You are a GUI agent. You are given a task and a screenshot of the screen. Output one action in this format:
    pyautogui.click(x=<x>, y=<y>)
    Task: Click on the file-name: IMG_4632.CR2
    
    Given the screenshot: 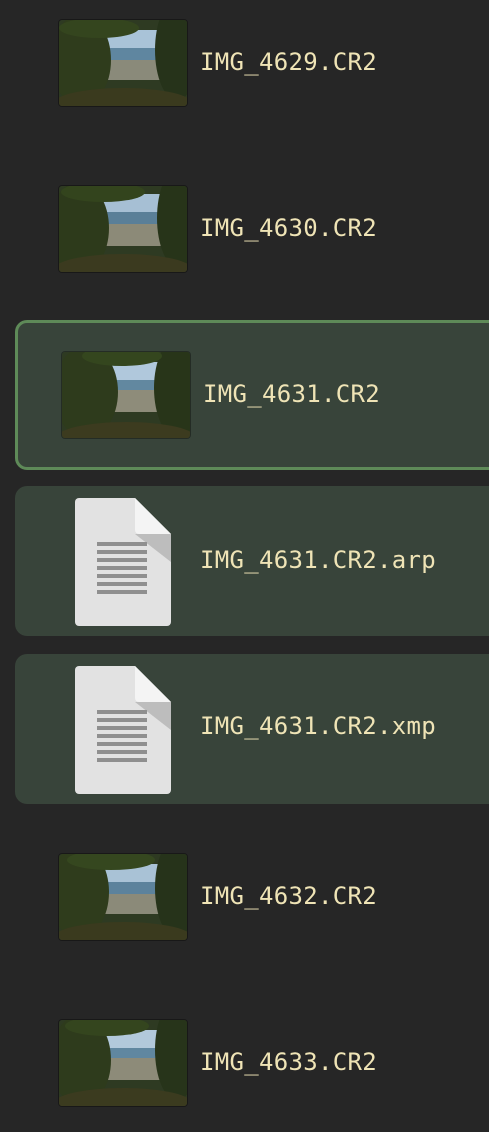 What is the action you would take?
    pyautogui.click(x=288, y=896)
    